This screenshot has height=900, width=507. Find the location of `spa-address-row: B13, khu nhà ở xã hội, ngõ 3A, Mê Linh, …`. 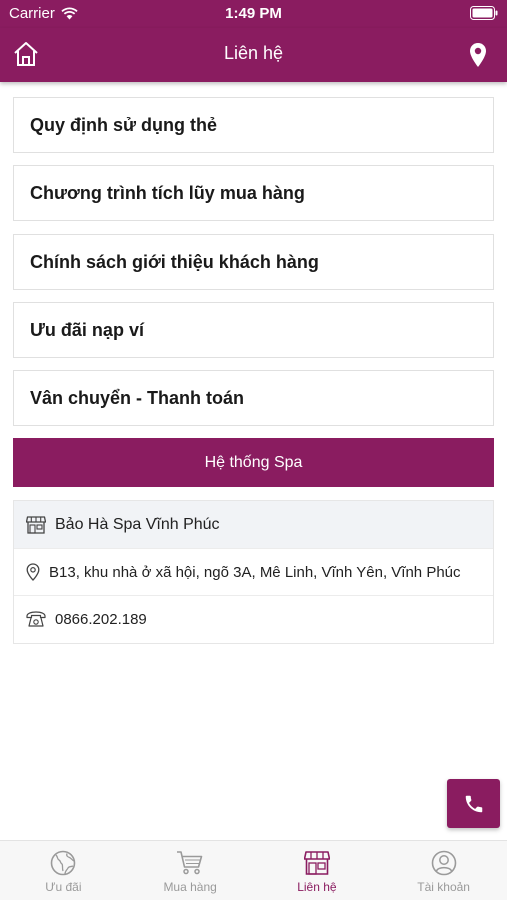

spa-address-row: B13, khu nhà ở xã hội, ngõ 3A, Mê Linh, … is located at coordinates (253, 571).